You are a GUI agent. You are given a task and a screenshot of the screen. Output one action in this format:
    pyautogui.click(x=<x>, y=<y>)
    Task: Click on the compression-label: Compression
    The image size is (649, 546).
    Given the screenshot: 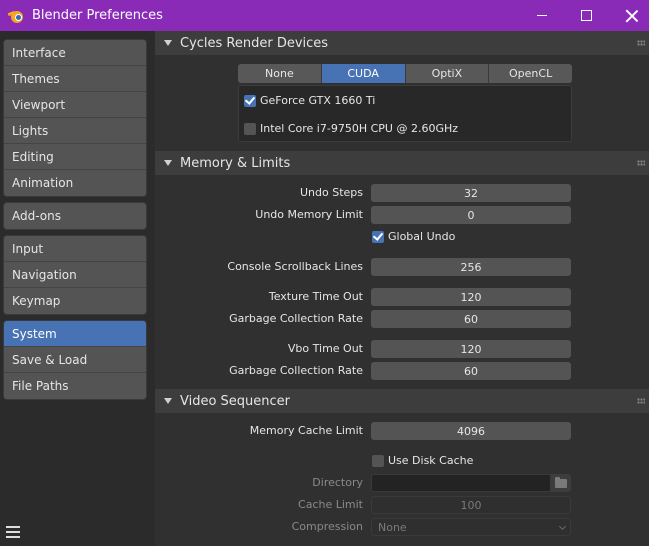 What is the action you would take?
    pyautogui.click(x=327, y=526)
    